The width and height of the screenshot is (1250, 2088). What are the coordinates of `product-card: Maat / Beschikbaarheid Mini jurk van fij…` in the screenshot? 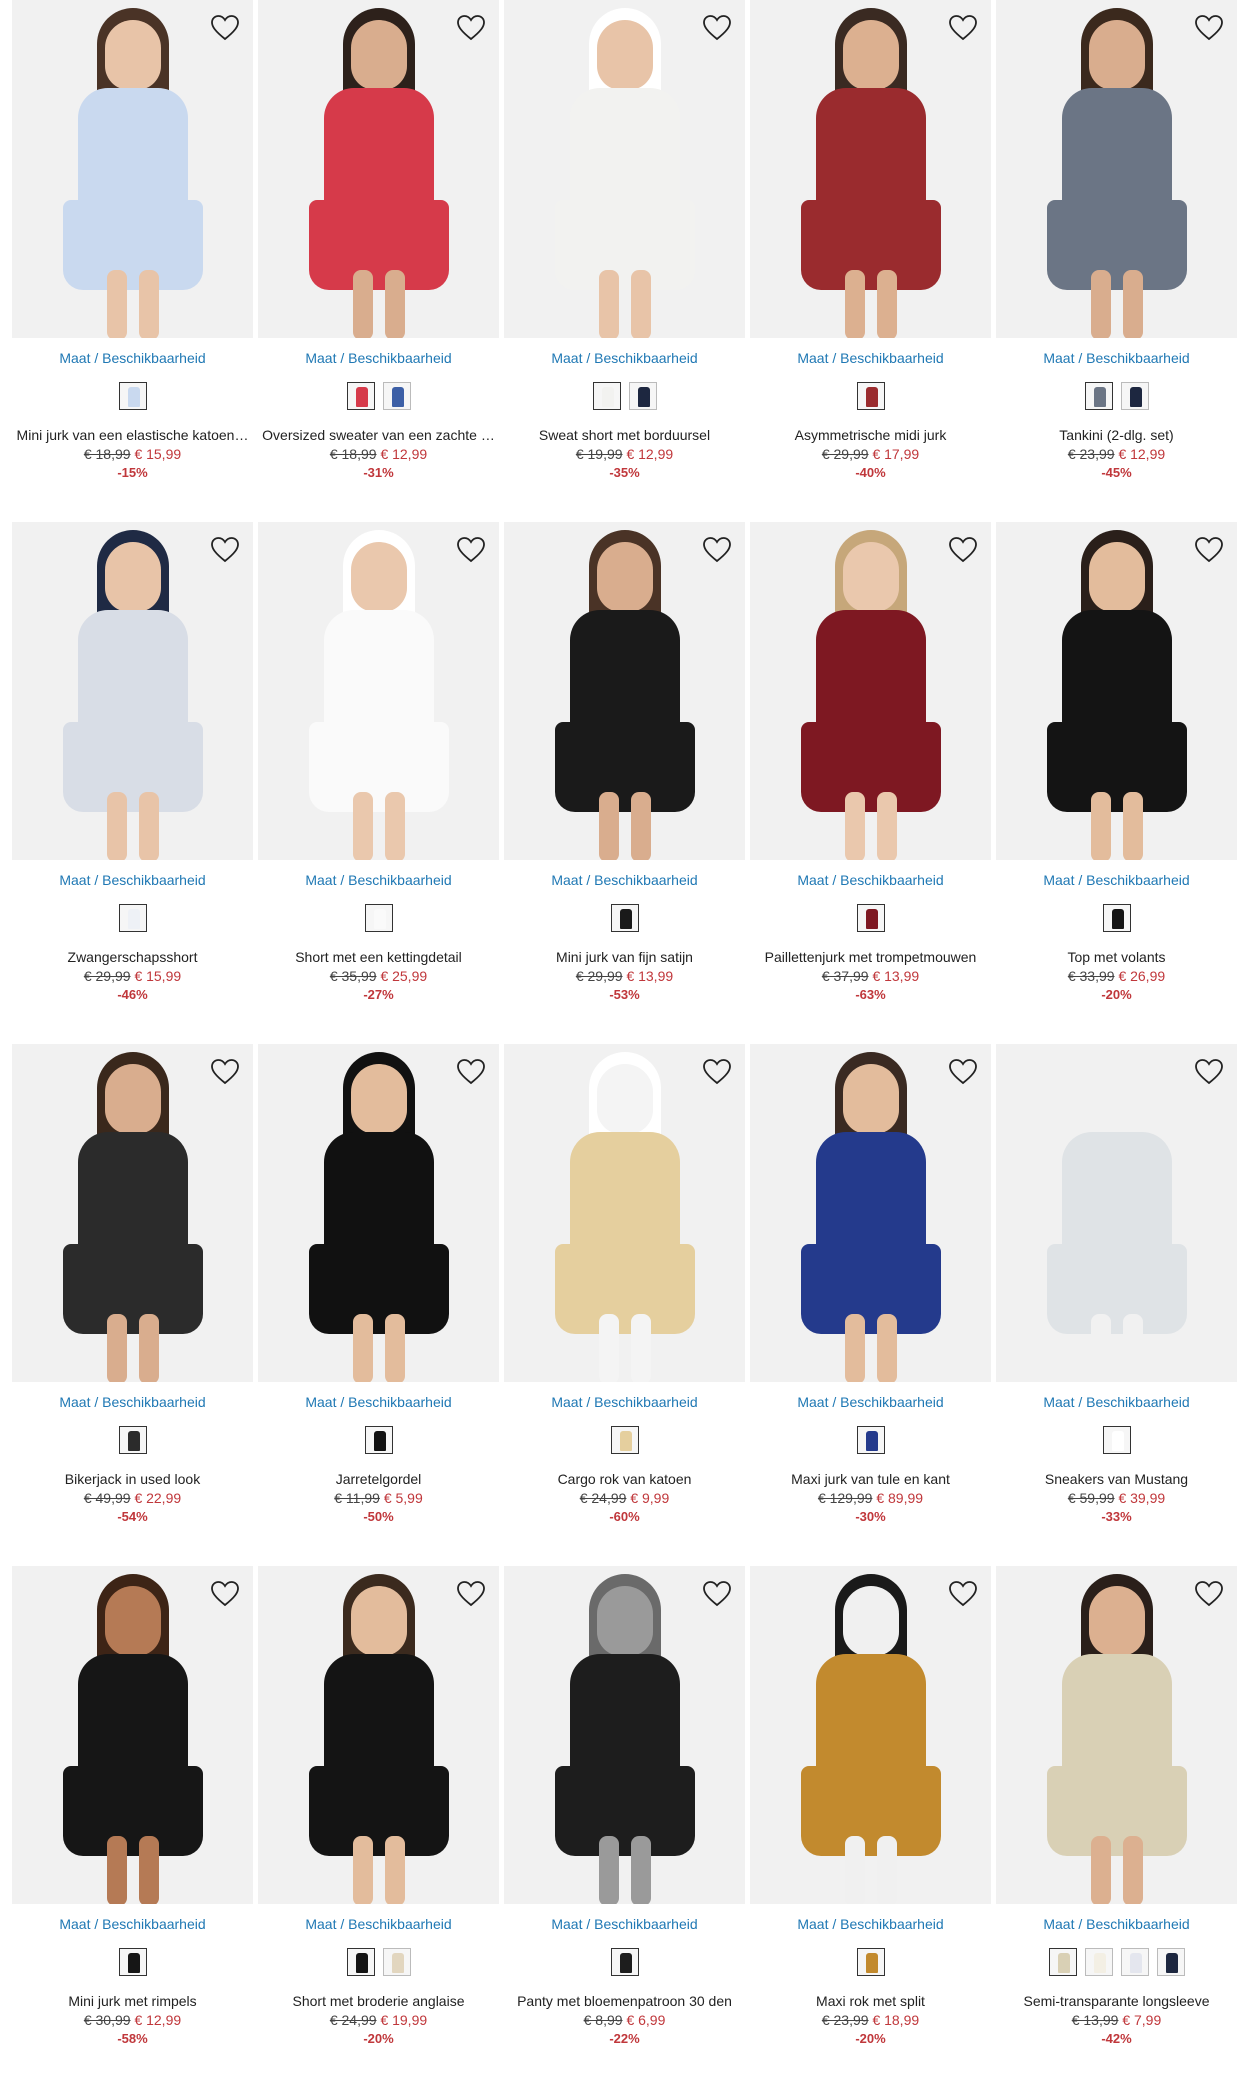 It's located at (624, 783).